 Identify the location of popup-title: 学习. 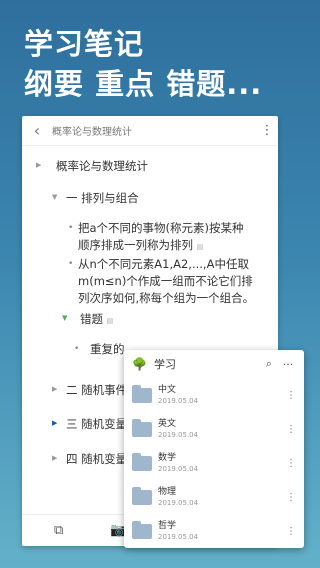
(165, 364).